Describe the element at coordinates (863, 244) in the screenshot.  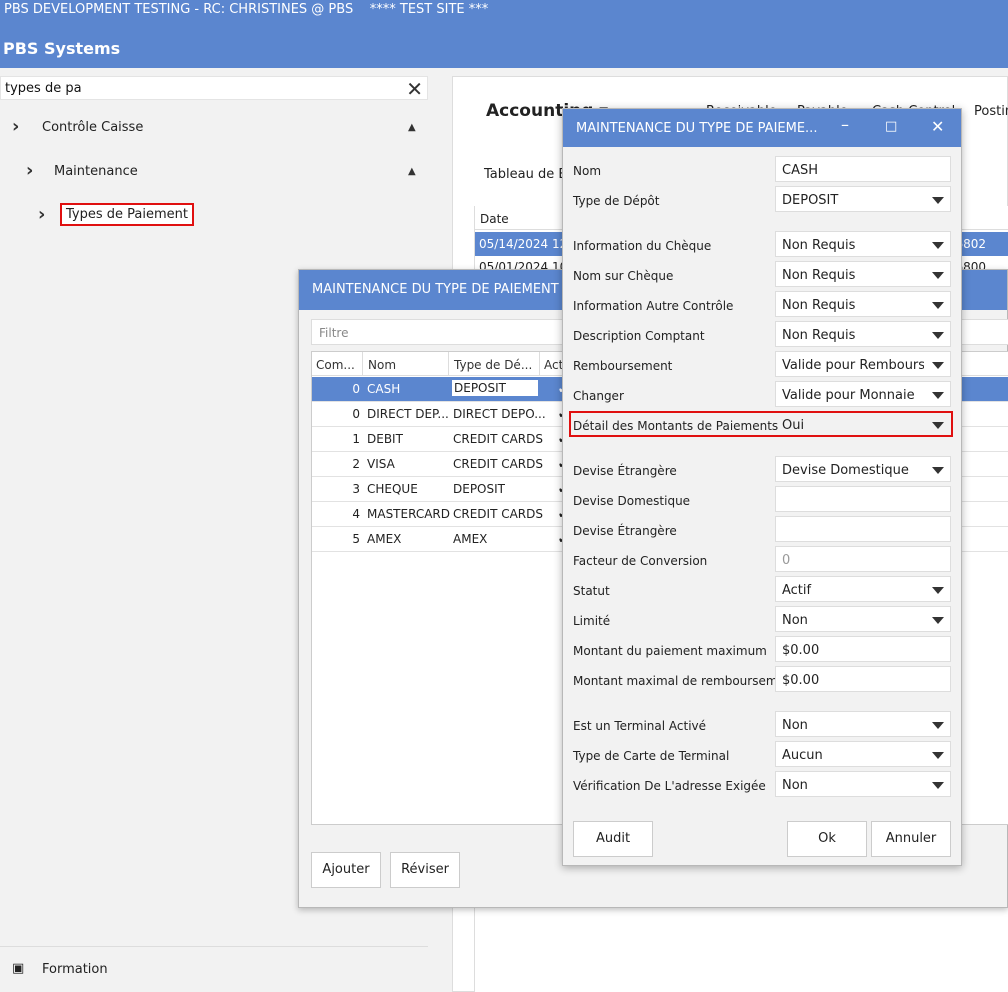
I see `cheque-info-select: Non Requis` at that location.